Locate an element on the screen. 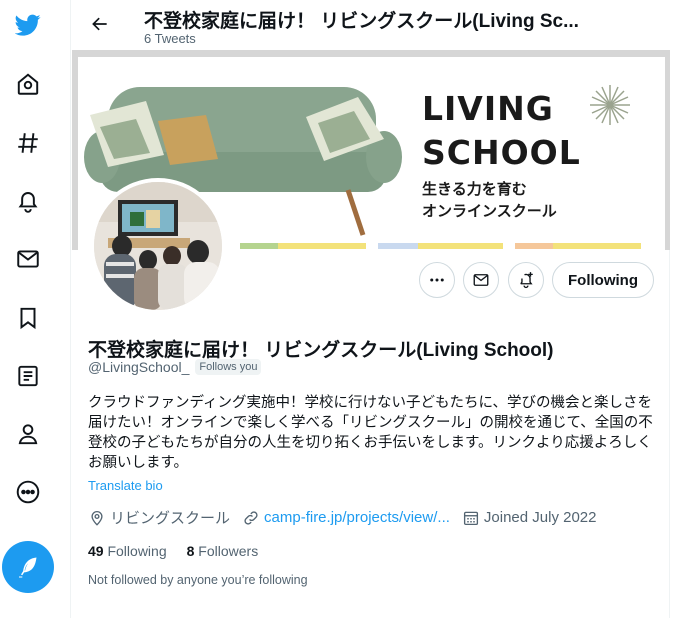 The width and height of the screenshot is (681, 618). arrow-left-icon is located at coordinates (99, 24).